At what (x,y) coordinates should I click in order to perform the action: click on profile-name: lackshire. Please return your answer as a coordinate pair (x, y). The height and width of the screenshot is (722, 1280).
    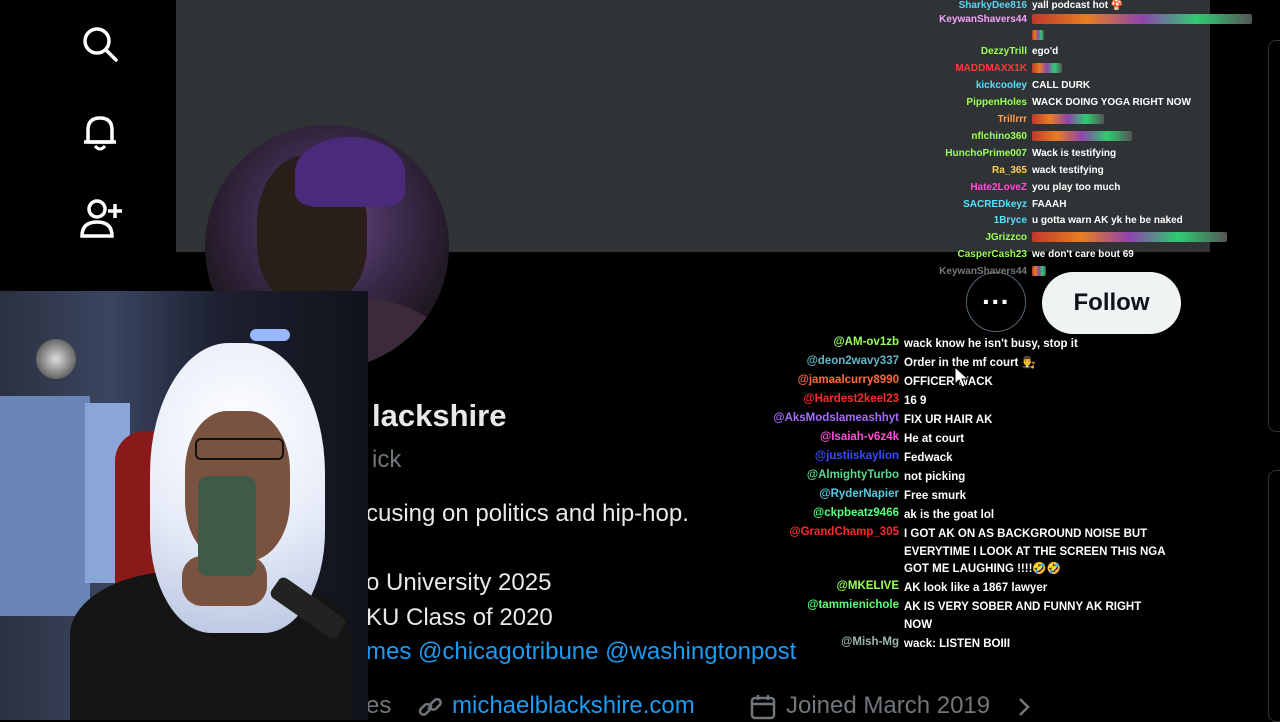
    Looking at the image, I should click on (439, 415).